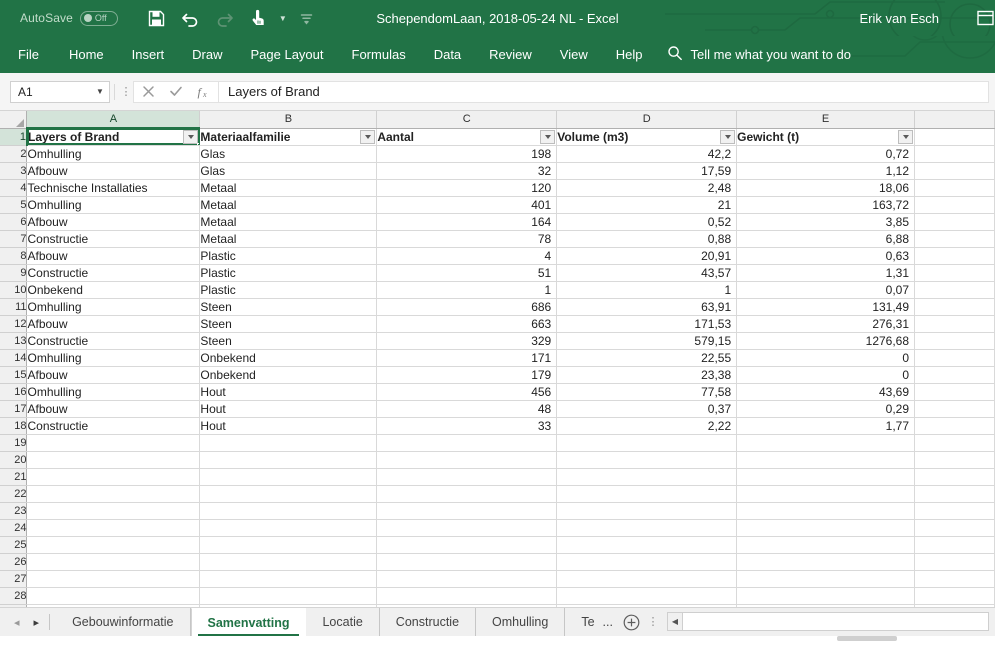  Describe the element at coordinates (826, 120) in the screenshot. I see `column-header-e: E` at that location.